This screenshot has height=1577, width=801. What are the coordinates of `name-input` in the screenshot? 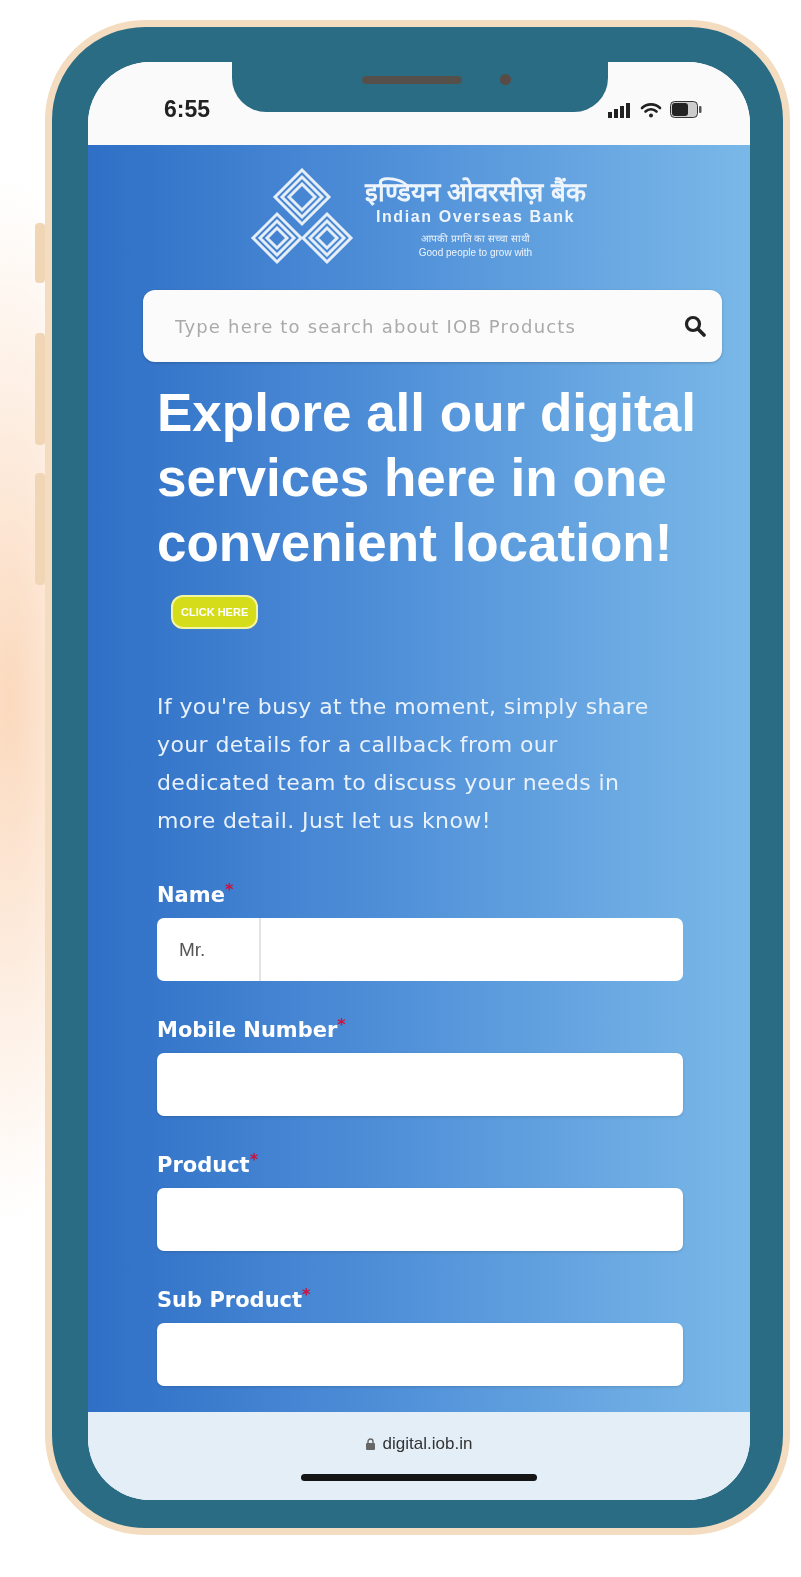 It's located at (472, 949).